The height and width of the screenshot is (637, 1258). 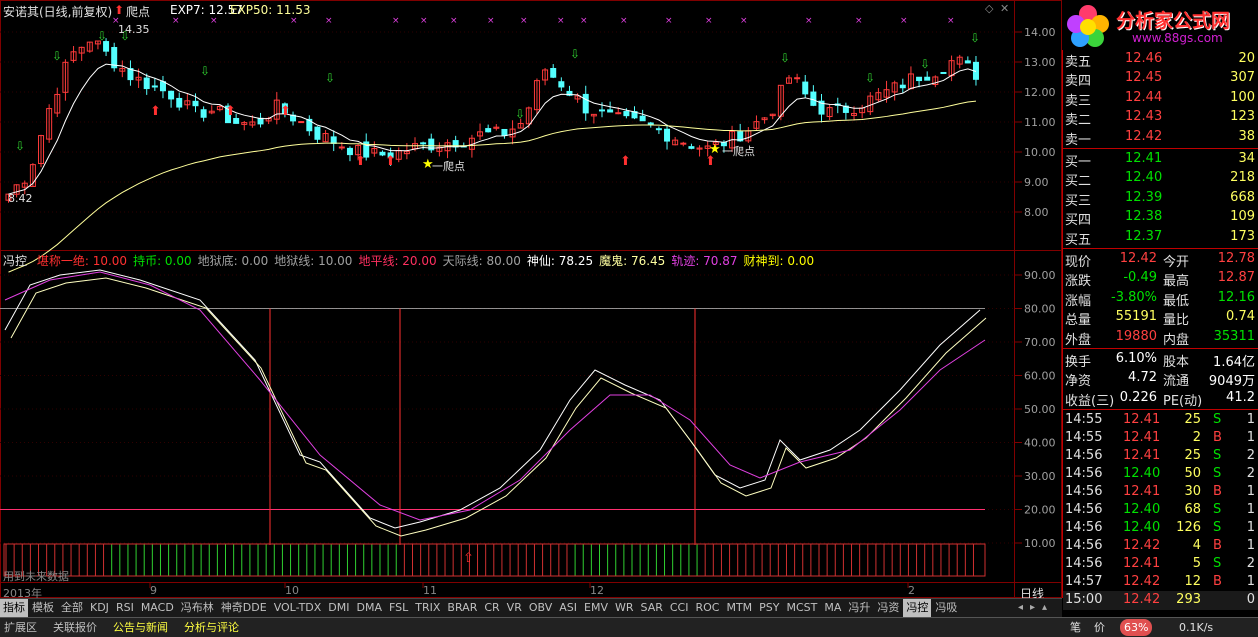 I want to click on quote-label: 涨跌, so click(x=1078, y=282).